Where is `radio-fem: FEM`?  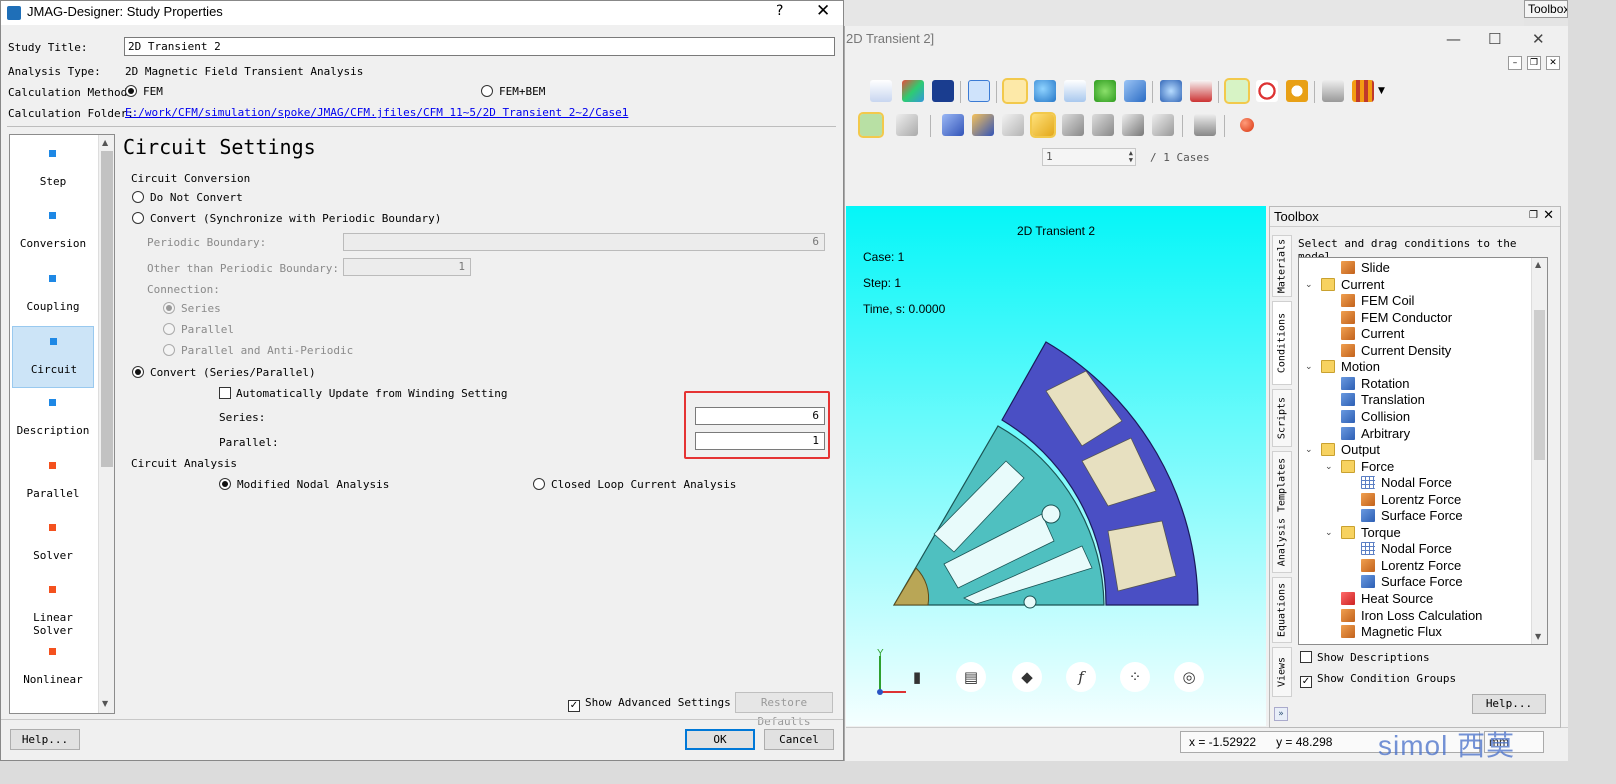 radio-fem: FEM is located at coordinates (144, 91).